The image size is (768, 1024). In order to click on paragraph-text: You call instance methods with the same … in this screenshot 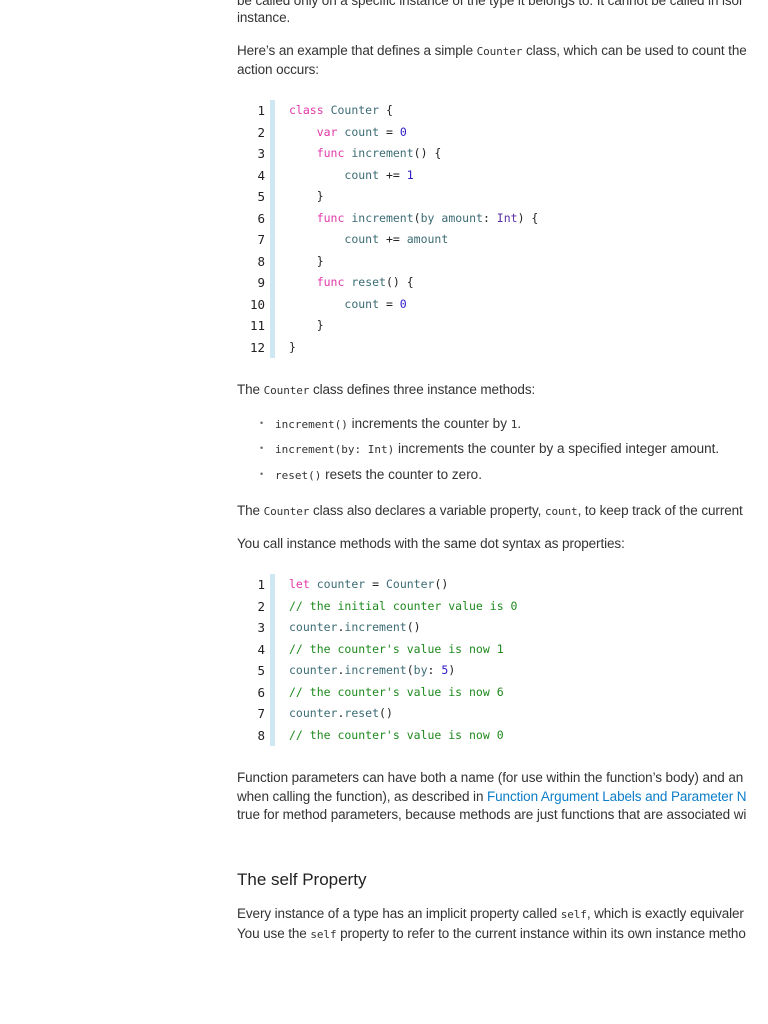, I will do `click(431, 543)`.